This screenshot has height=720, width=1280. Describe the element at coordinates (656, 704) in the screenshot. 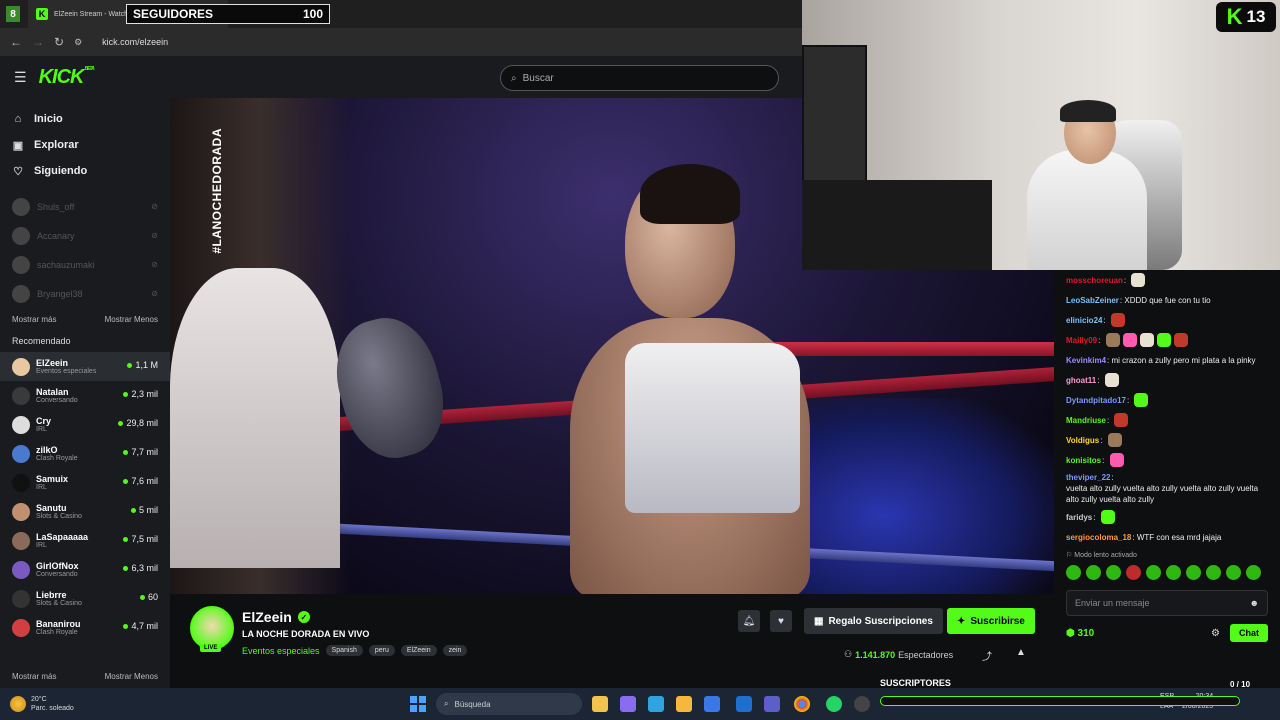

I see `edge-icon` at that location.